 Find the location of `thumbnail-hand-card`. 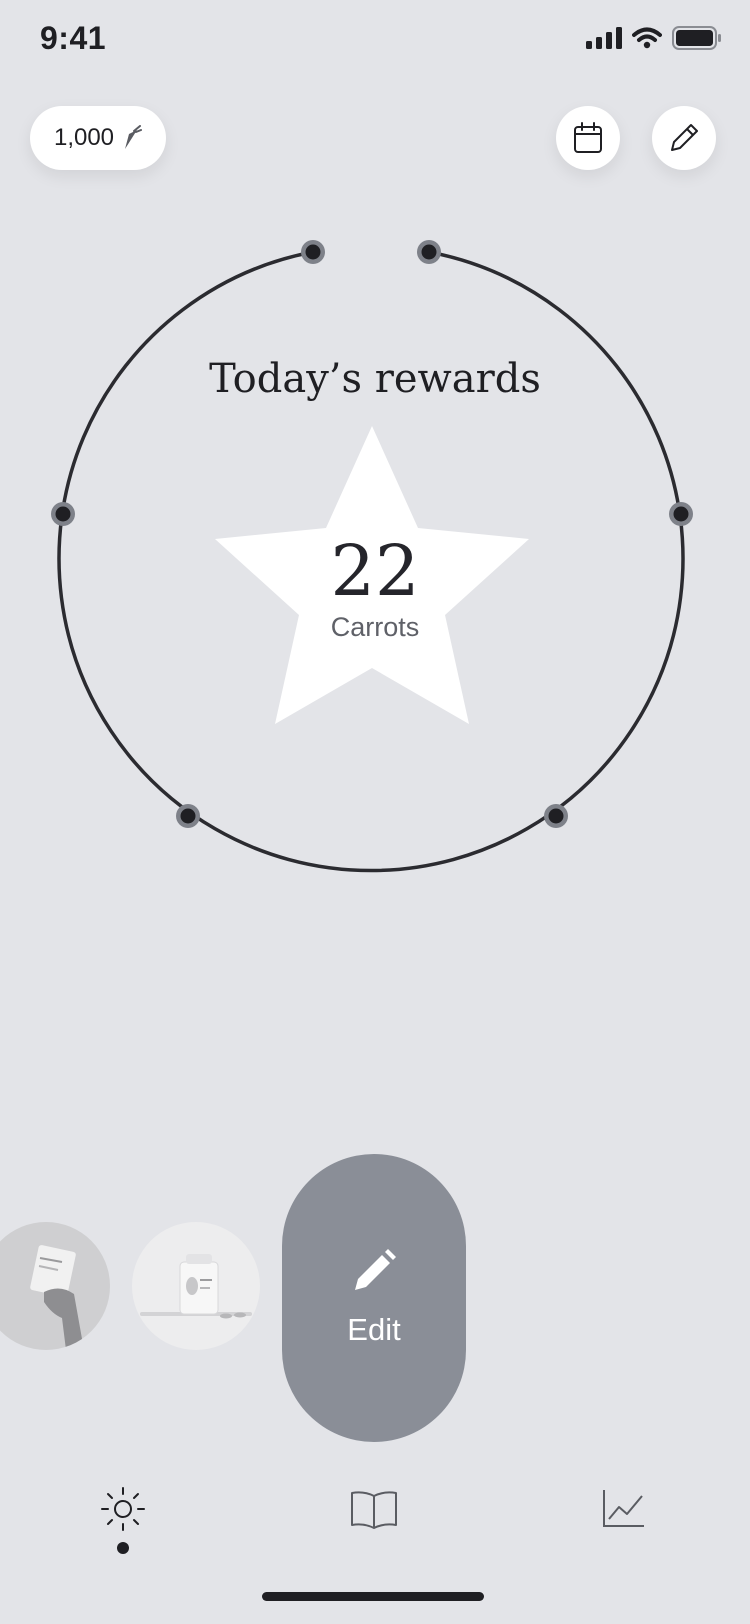

thumbnail-hand-card is located at coordinates (55, 1286).